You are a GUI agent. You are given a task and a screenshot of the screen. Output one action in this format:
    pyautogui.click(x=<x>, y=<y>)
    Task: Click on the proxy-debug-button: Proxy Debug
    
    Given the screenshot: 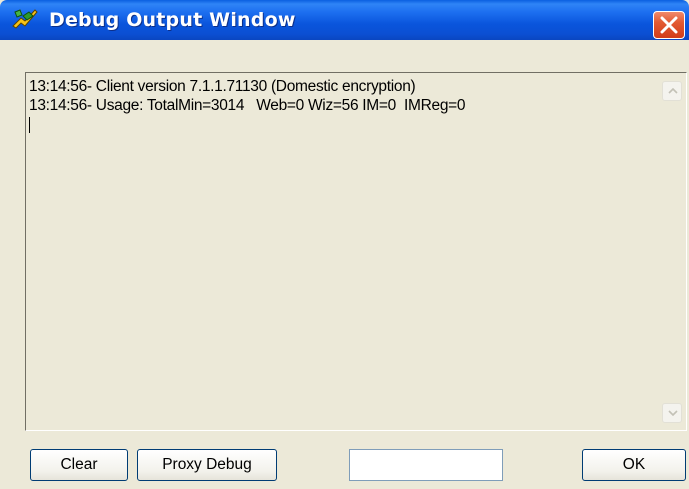 What is the action you would take?
    pyautogui.click(x=207, y=465)
    